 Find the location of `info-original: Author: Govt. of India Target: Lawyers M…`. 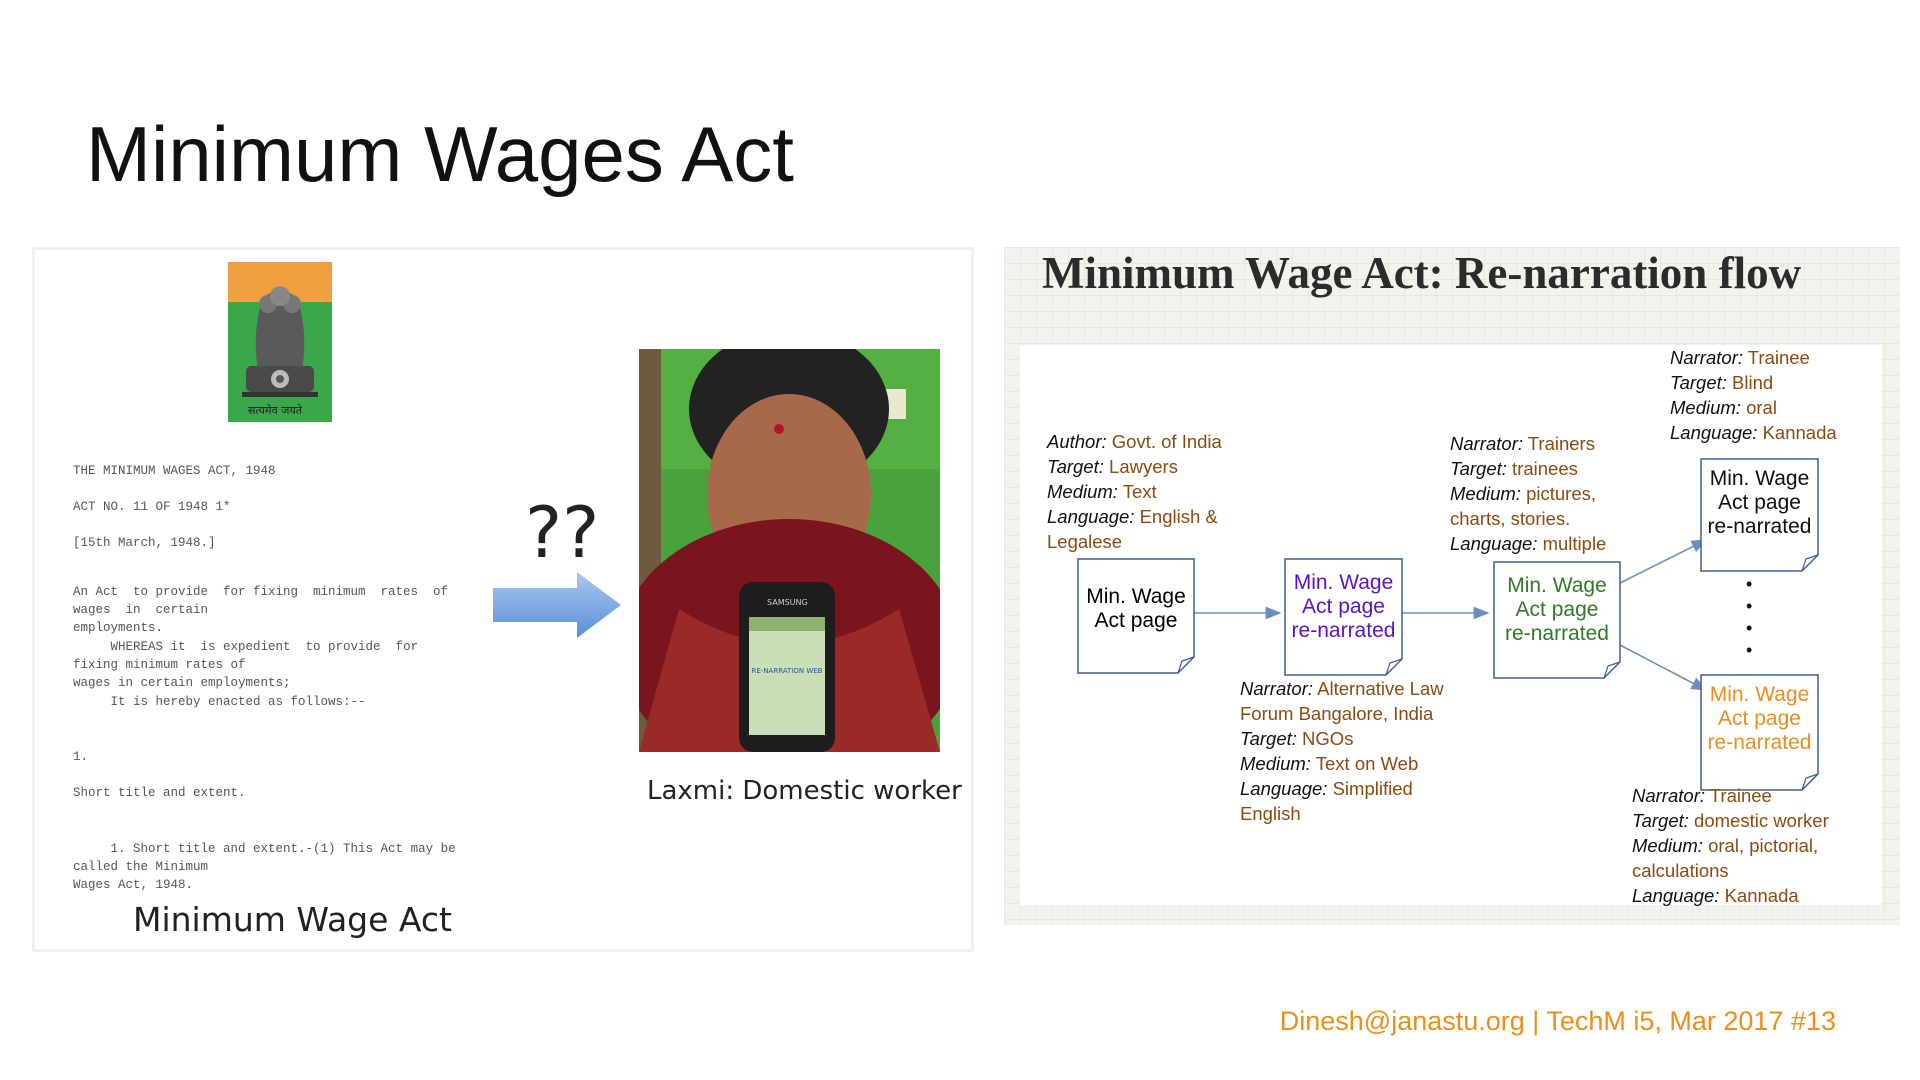

info-original: Author: Govt. of India Target: Lawyers M… is located at coordinates (1134, 491).